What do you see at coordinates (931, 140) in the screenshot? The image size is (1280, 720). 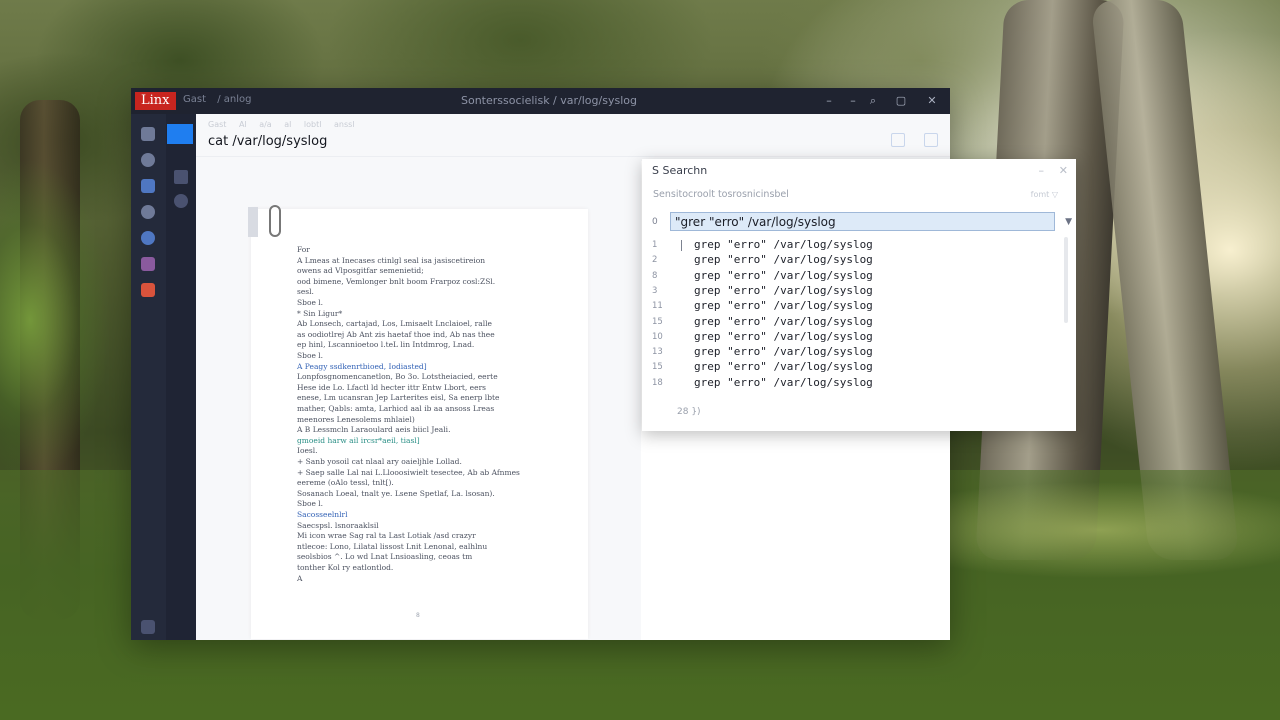 I see `share-icon` at bounding box center [931, 140].